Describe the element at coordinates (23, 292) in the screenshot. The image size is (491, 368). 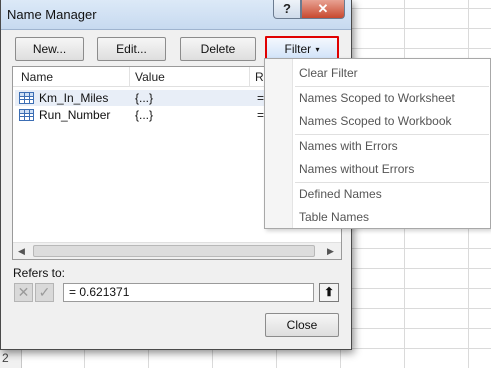
I see `cancel-edit-icon: ✕` at that location.